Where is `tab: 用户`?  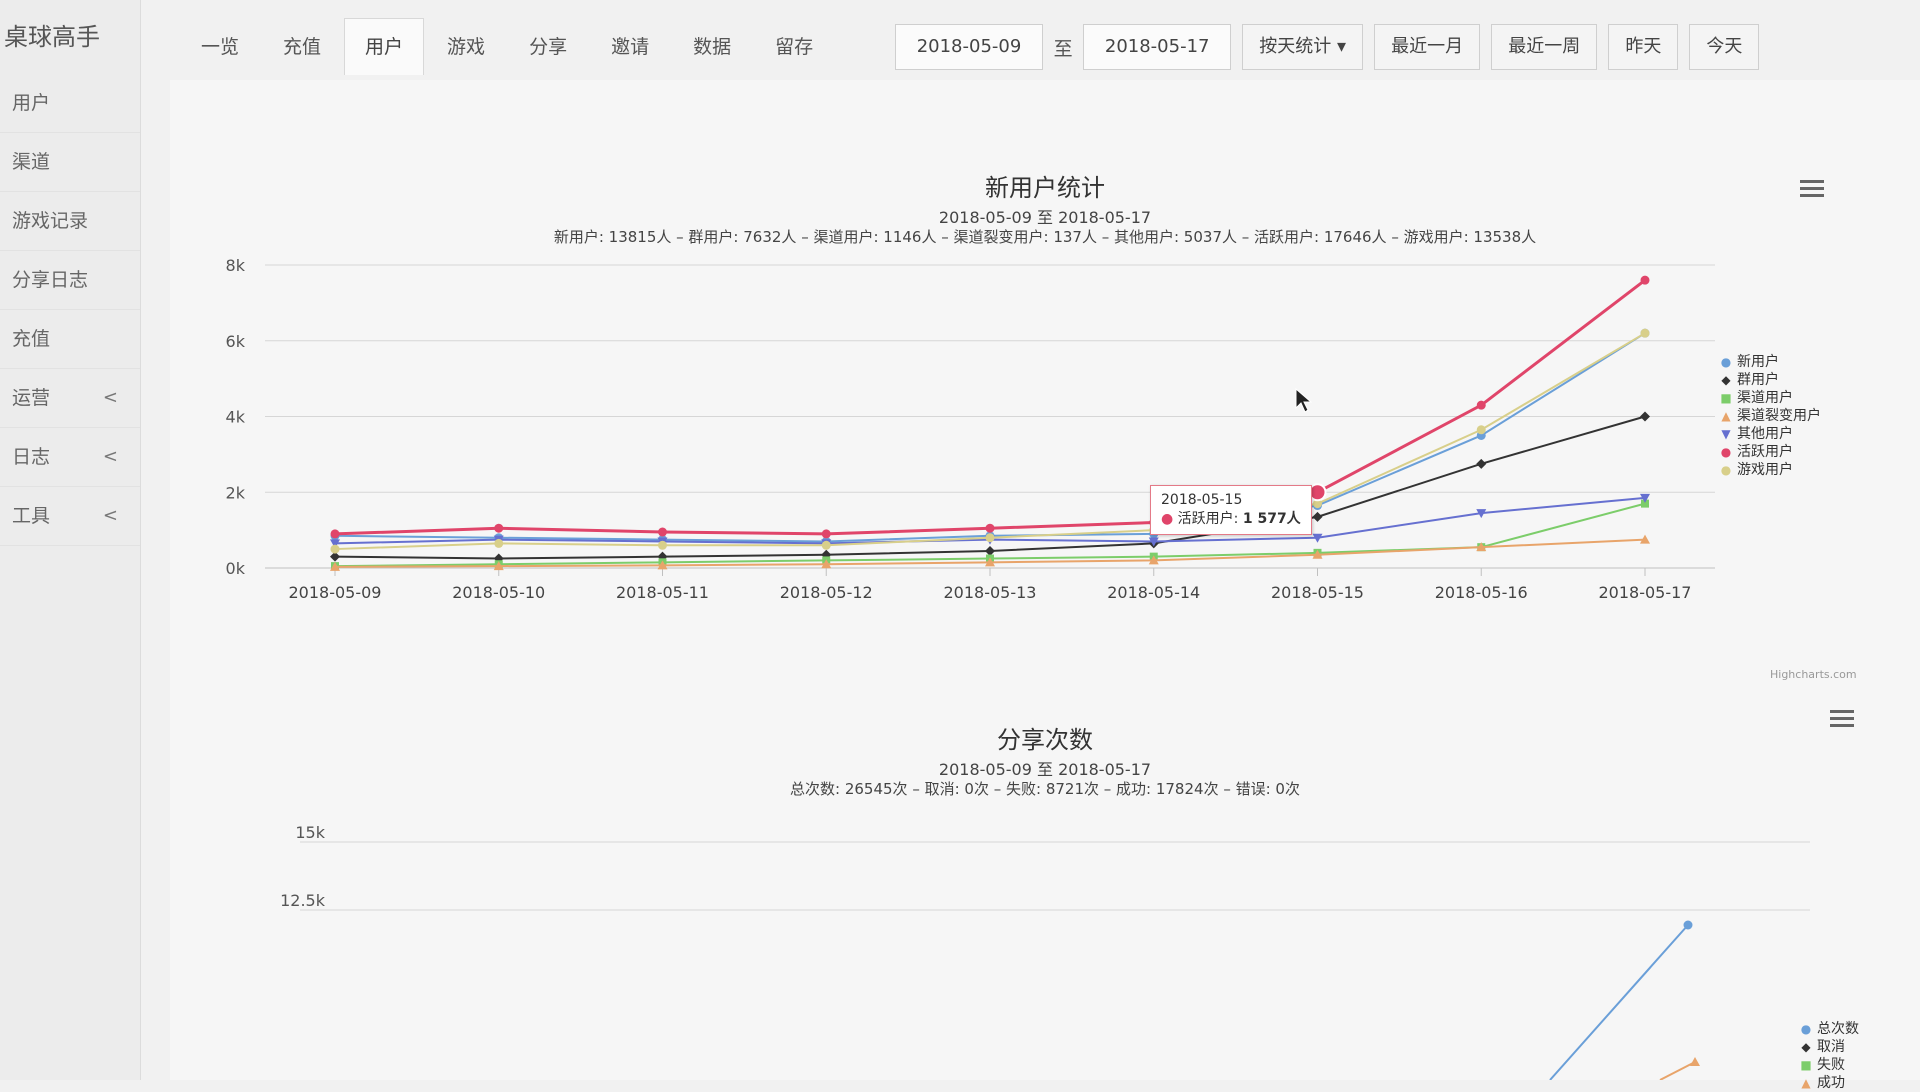
tab: 用户 is located at coordinates (384, 46).